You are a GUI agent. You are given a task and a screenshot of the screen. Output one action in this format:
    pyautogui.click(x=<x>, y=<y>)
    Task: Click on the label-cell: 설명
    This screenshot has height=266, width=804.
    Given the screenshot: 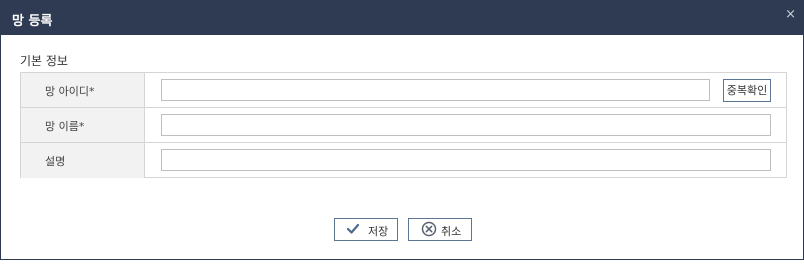 What is the action you would take?
    pyautogui.click(x=83, y=160)
    